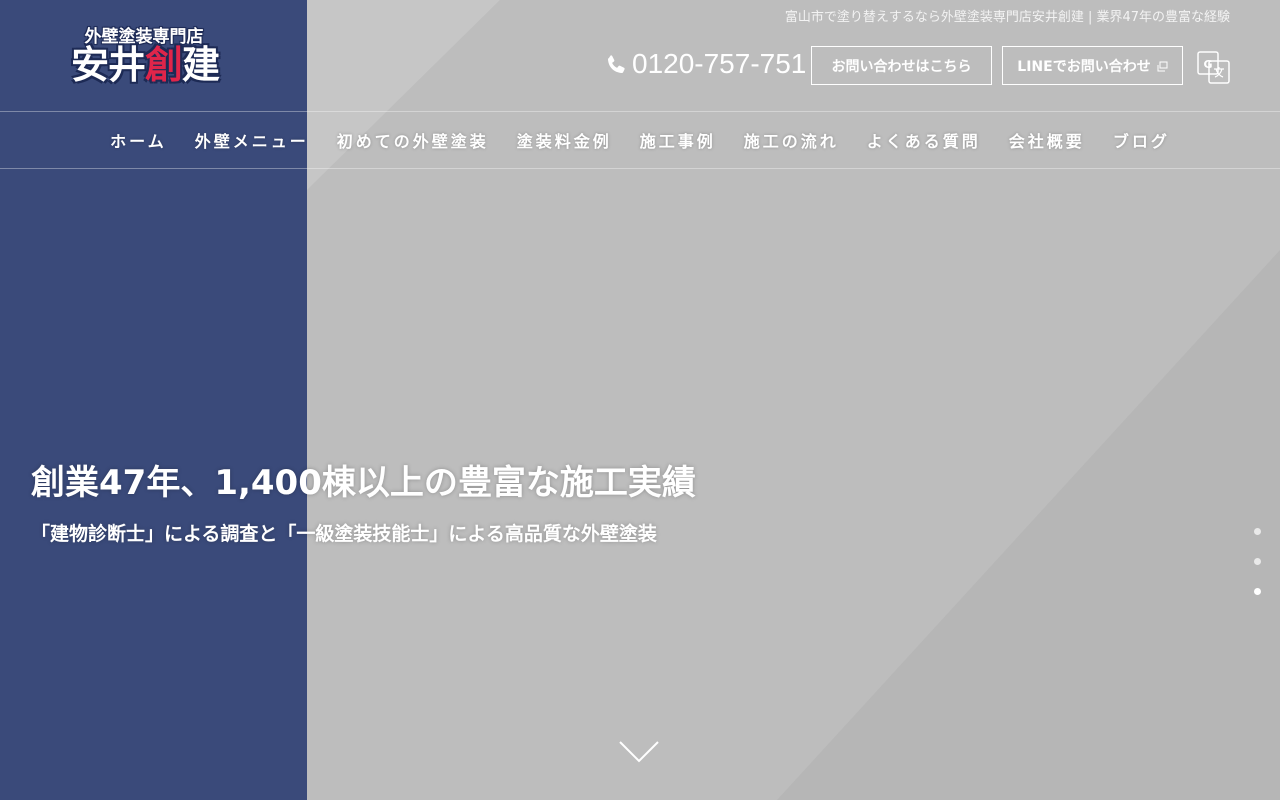 This screenshot has height=800, width=1280. What do you see at coordinates (1007, 17) in the screenshot?
I see `site-tagline: 富山市で塗り替えするなら外壁塗装専門店安井創建 | 業界47年の豊富な経験` at bounding box center [1007, 17].